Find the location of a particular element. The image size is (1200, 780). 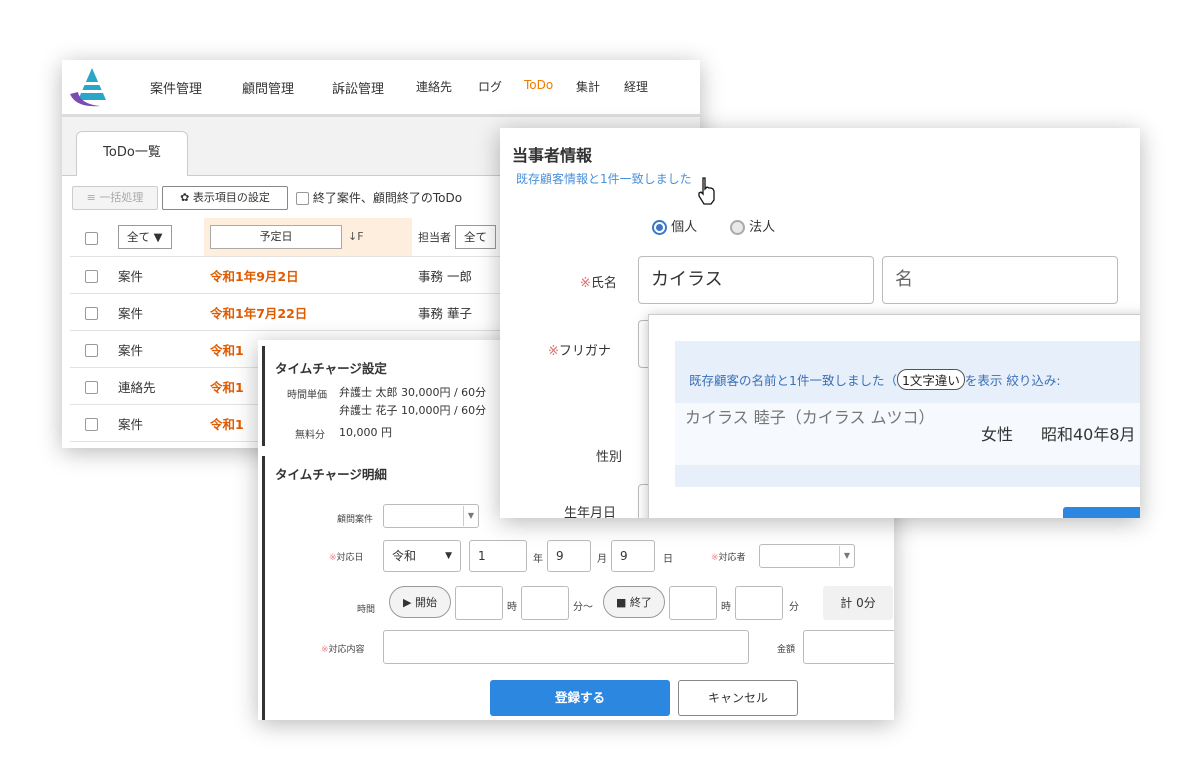

nav-case-management: 案件管理 is located at coordinates (176, 87).